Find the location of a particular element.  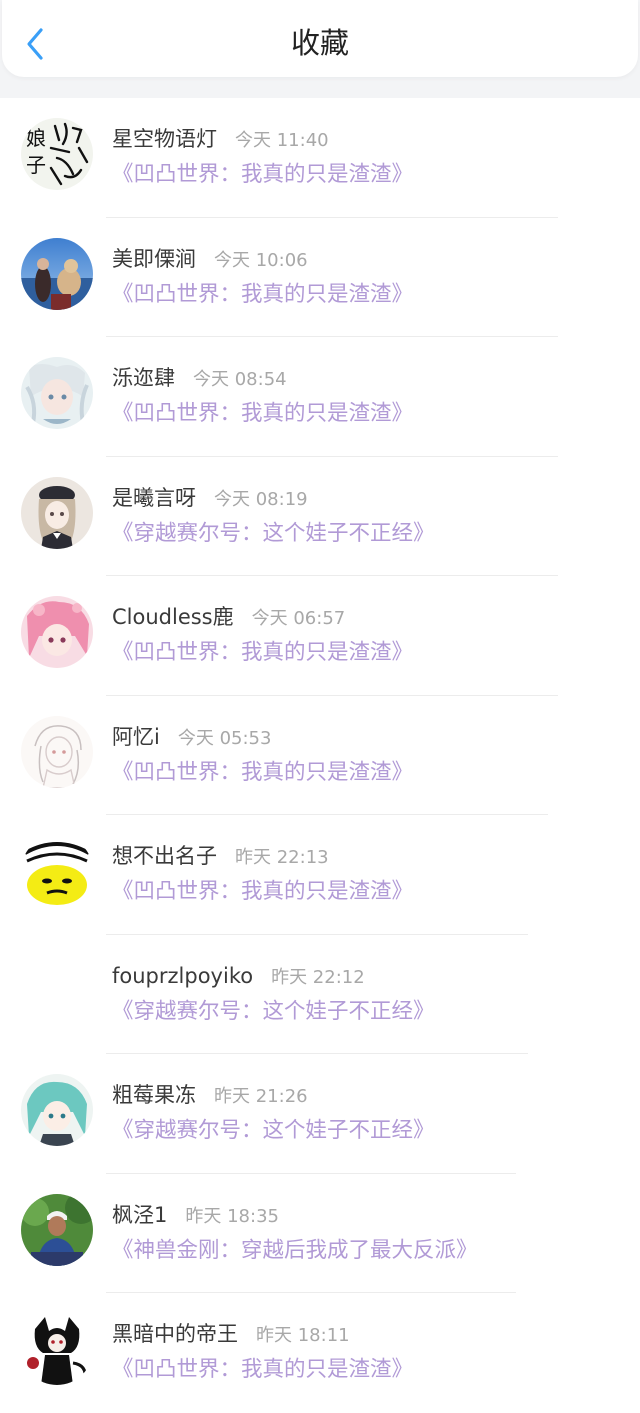

list-item: 粗莓果冻 昨天 21:26 《穿越赛尔号：这个娃子不正经》 is located at coordinates (320, 1114).